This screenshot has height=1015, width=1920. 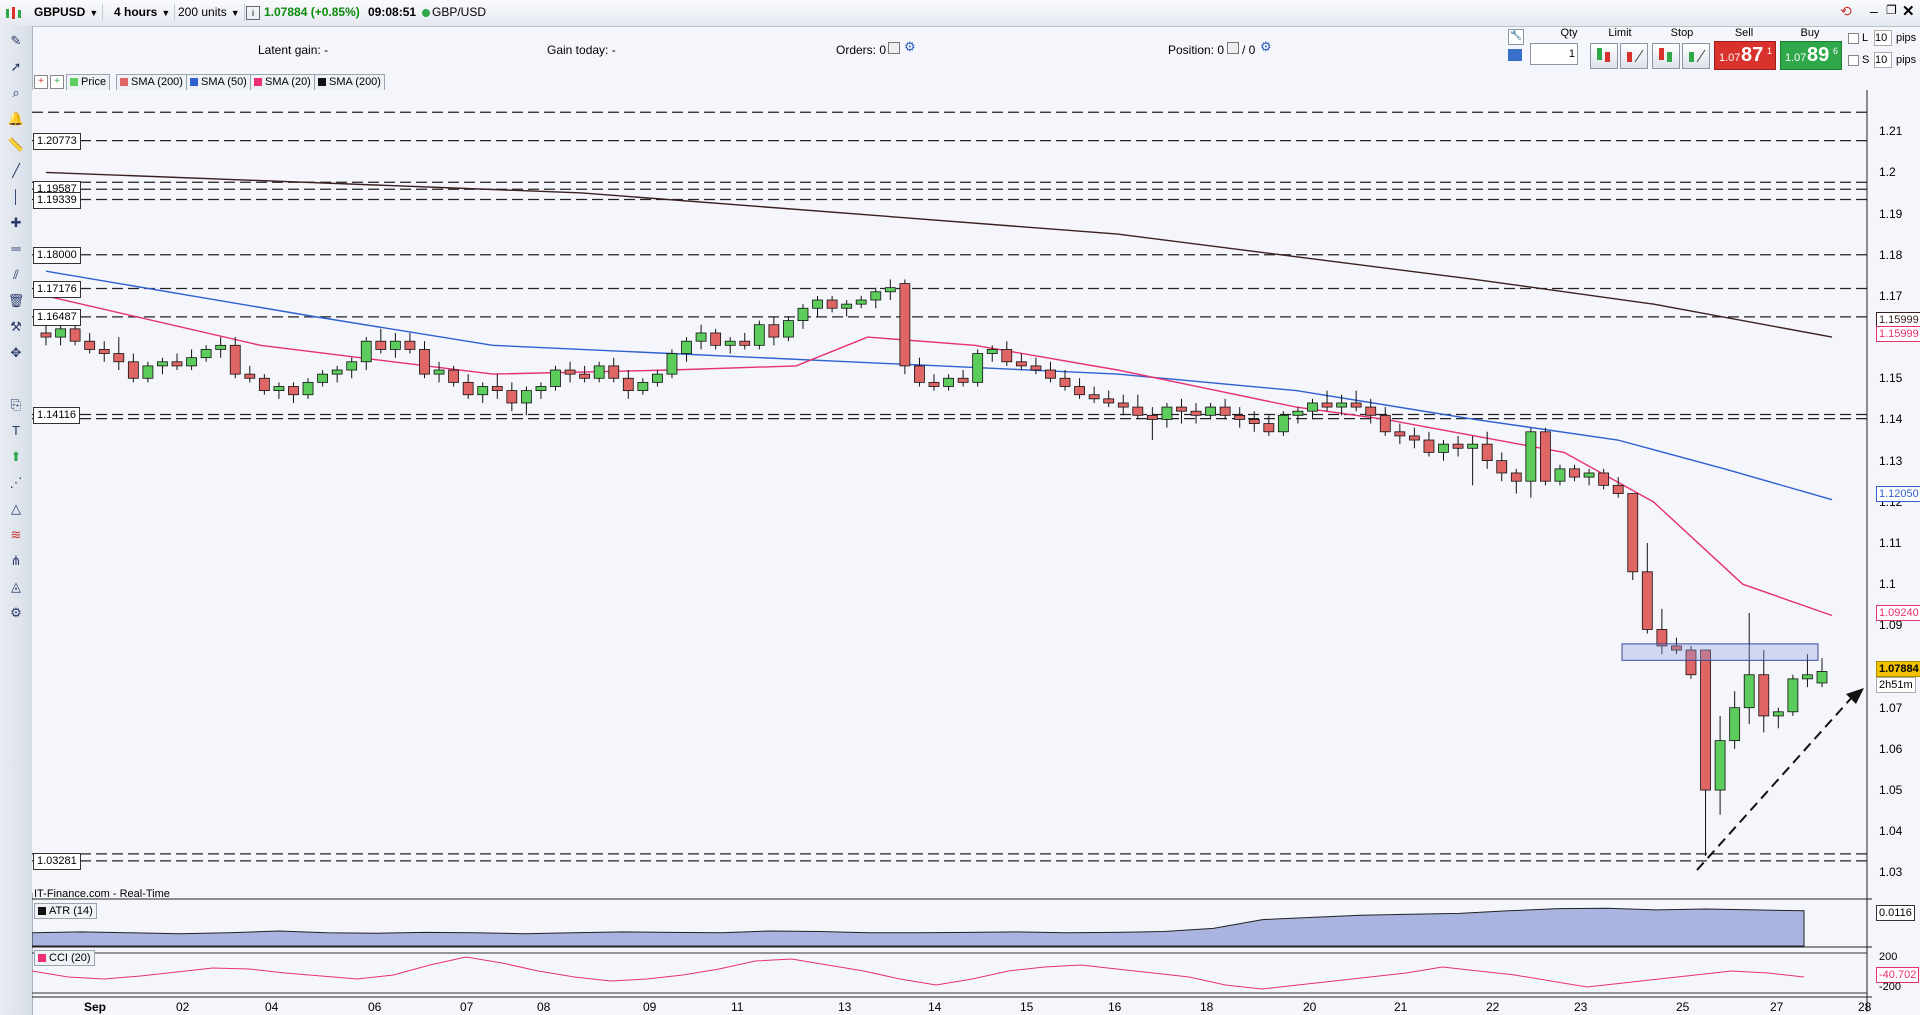 I want to click on wrench-icon: 🔧, so click(x=1516, y=37).